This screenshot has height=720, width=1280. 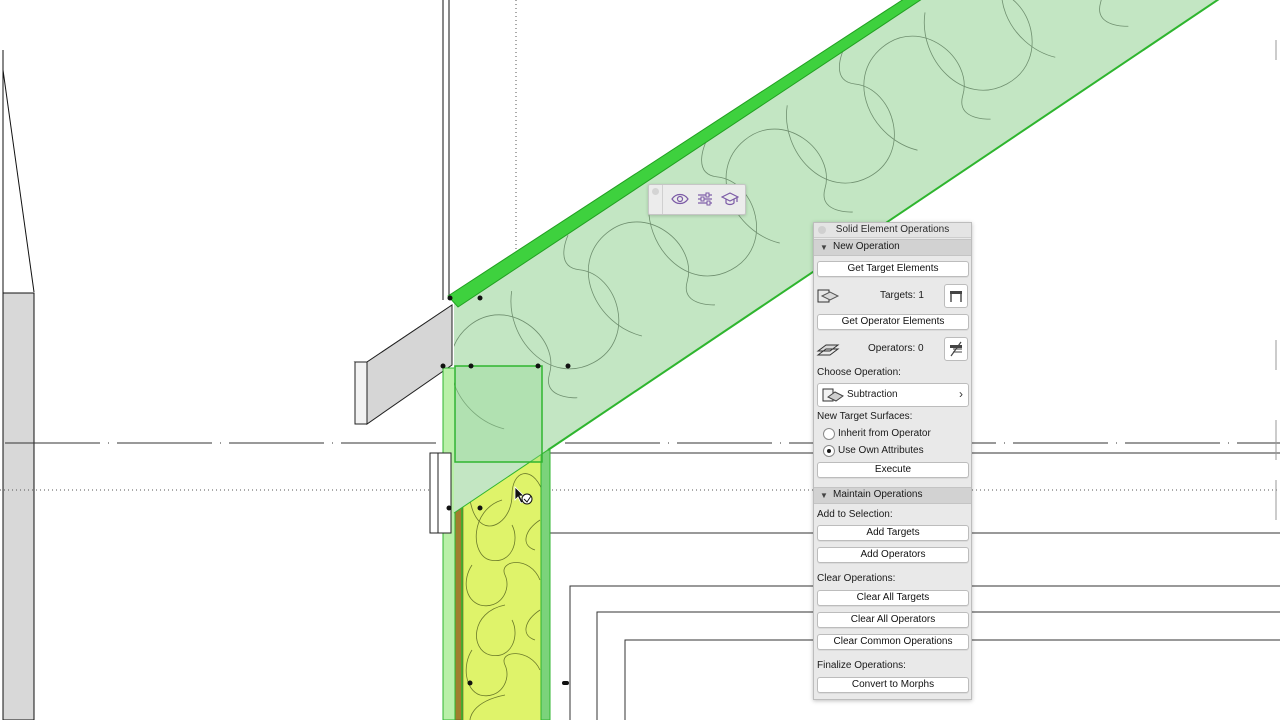 I want to click on clear-all-targets-button: Clear All Targets, so click(x=893, y=598).